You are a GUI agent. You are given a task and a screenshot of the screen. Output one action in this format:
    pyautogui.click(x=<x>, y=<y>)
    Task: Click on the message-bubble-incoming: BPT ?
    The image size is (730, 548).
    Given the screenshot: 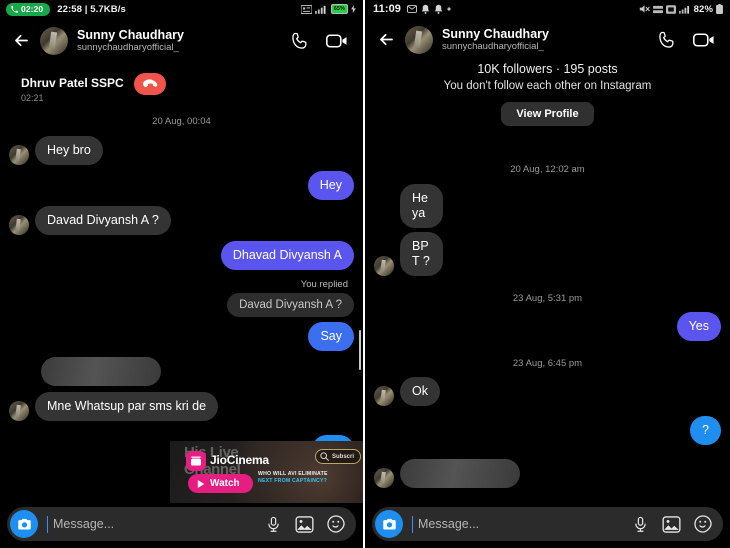 What is the action you would take?
    pyautogui.click(x=422, y=254)
    